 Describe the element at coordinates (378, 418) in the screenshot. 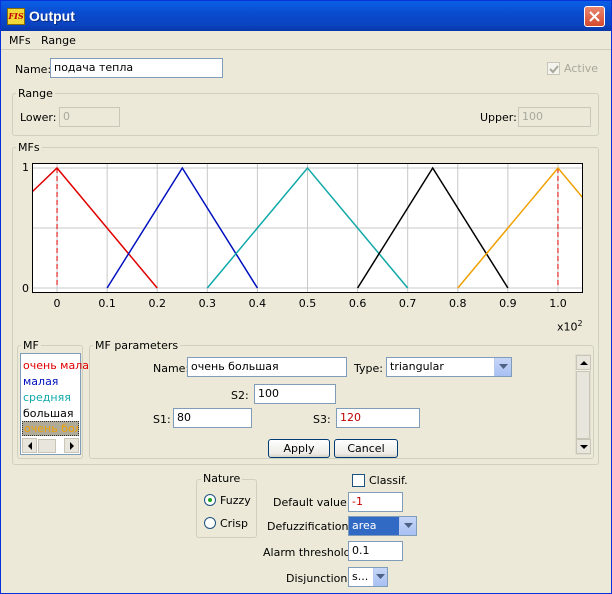

I see `s3-input: 120` at that location.